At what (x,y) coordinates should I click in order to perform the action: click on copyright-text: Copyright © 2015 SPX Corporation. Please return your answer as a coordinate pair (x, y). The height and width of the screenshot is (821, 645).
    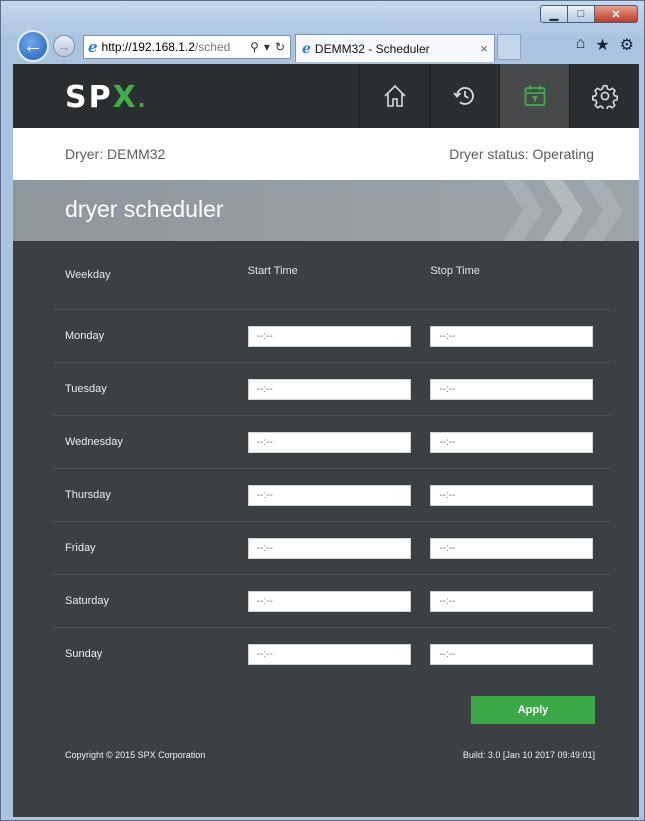
    Looking at the image, I should click on (135, 755).